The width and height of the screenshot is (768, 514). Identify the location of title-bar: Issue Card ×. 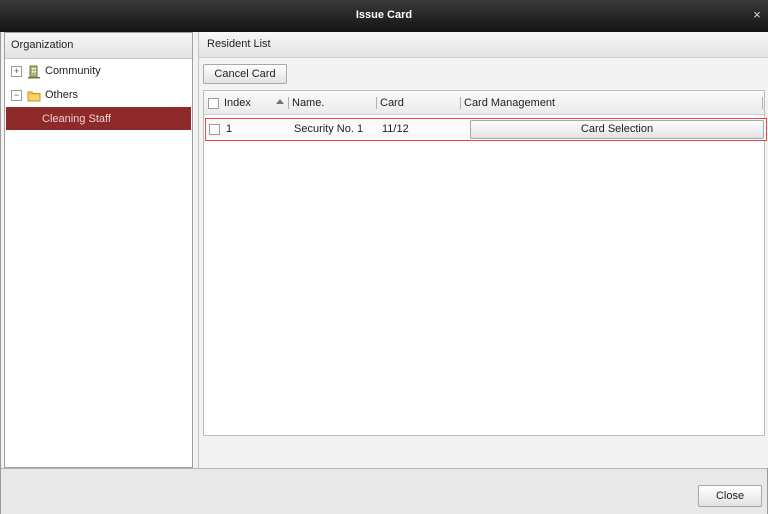
(384, 16).